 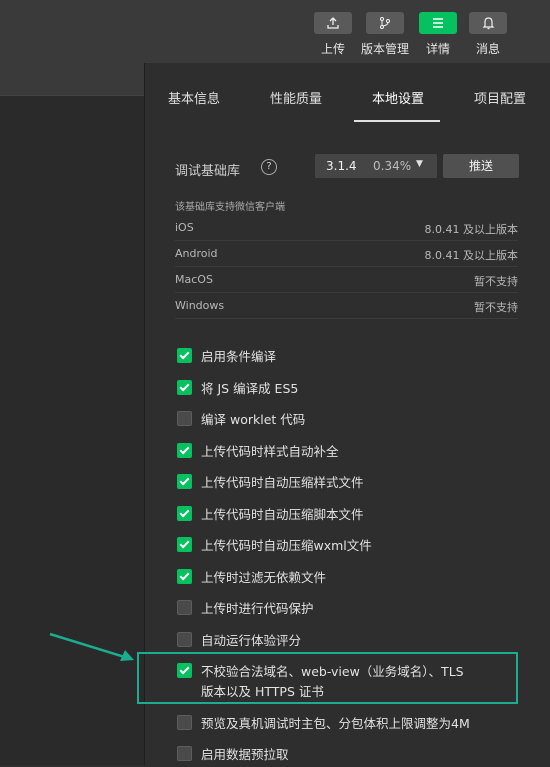 I want to click on option-raise-package-limit: 预览及真机调试时主包、分包体积上限调整为4M, so click(x=355, y=724).